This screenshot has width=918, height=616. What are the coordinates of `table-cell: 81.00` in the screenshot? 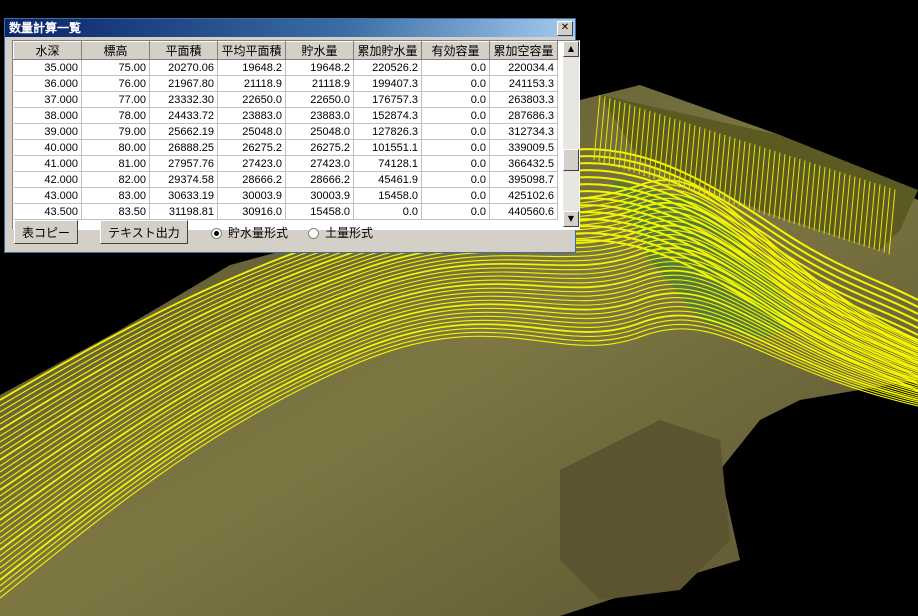 It's located at (115, 163).